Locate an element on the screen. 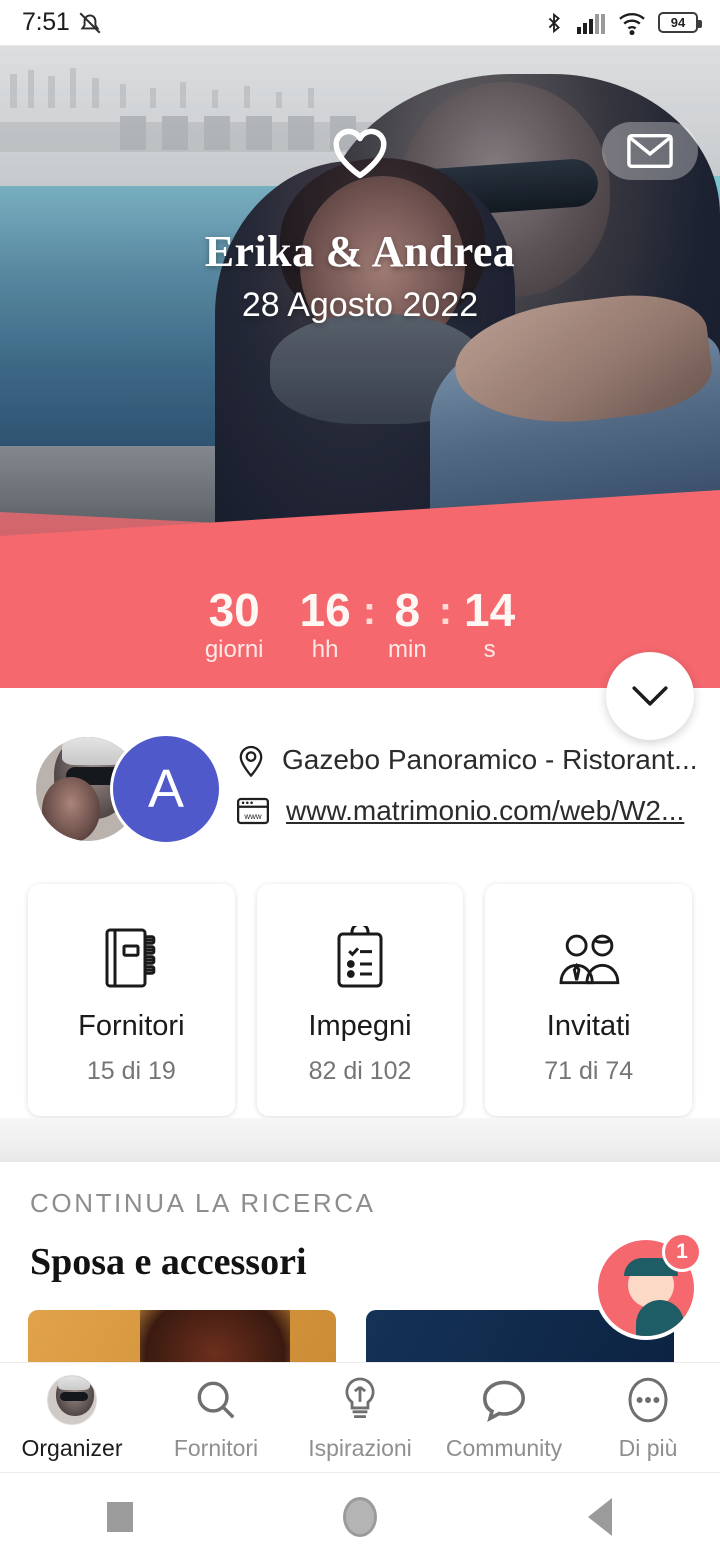  expand-details-button is located at coordinates (650, 696).